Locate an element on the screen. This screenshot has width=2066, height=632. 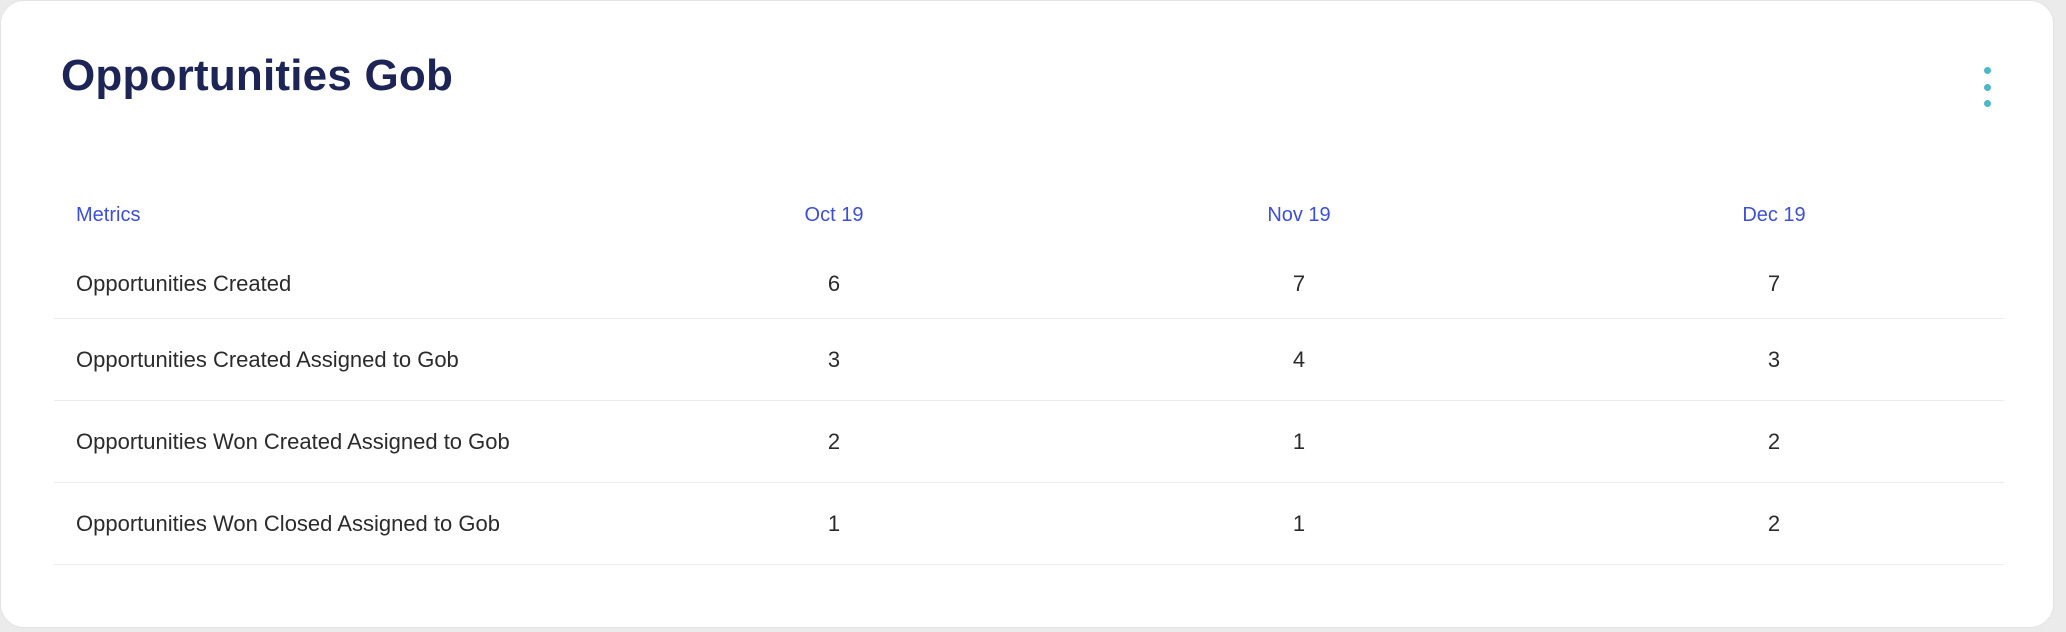
column-header-dec-19: Dec 19 is located at coordinates (1774, 215).